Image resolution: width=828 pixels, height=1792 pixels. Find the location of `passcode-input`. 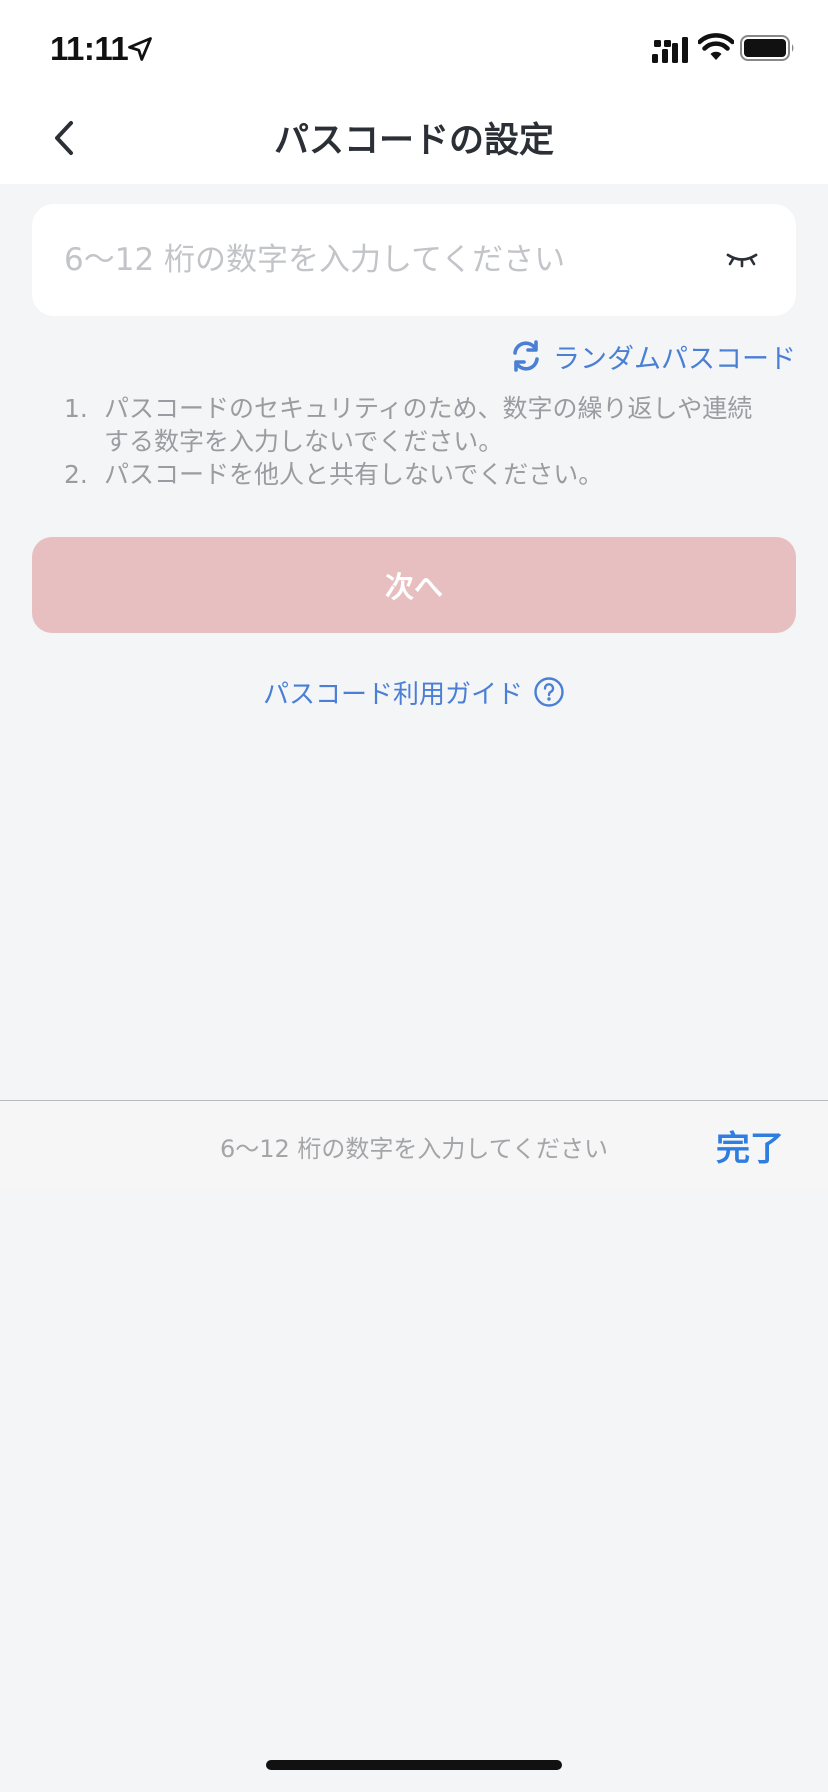

passcode-input is located at coordinates (384, 260).